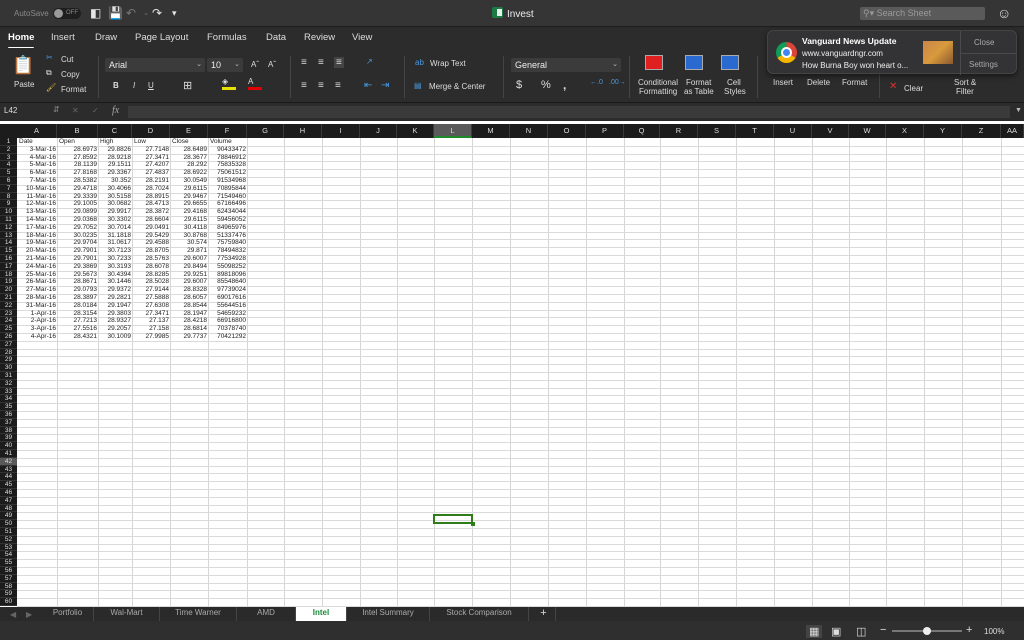 The width and height of the screenshot is (1024, 640). I want to click on increase-indent-button: ⇥, so click(385, 85).